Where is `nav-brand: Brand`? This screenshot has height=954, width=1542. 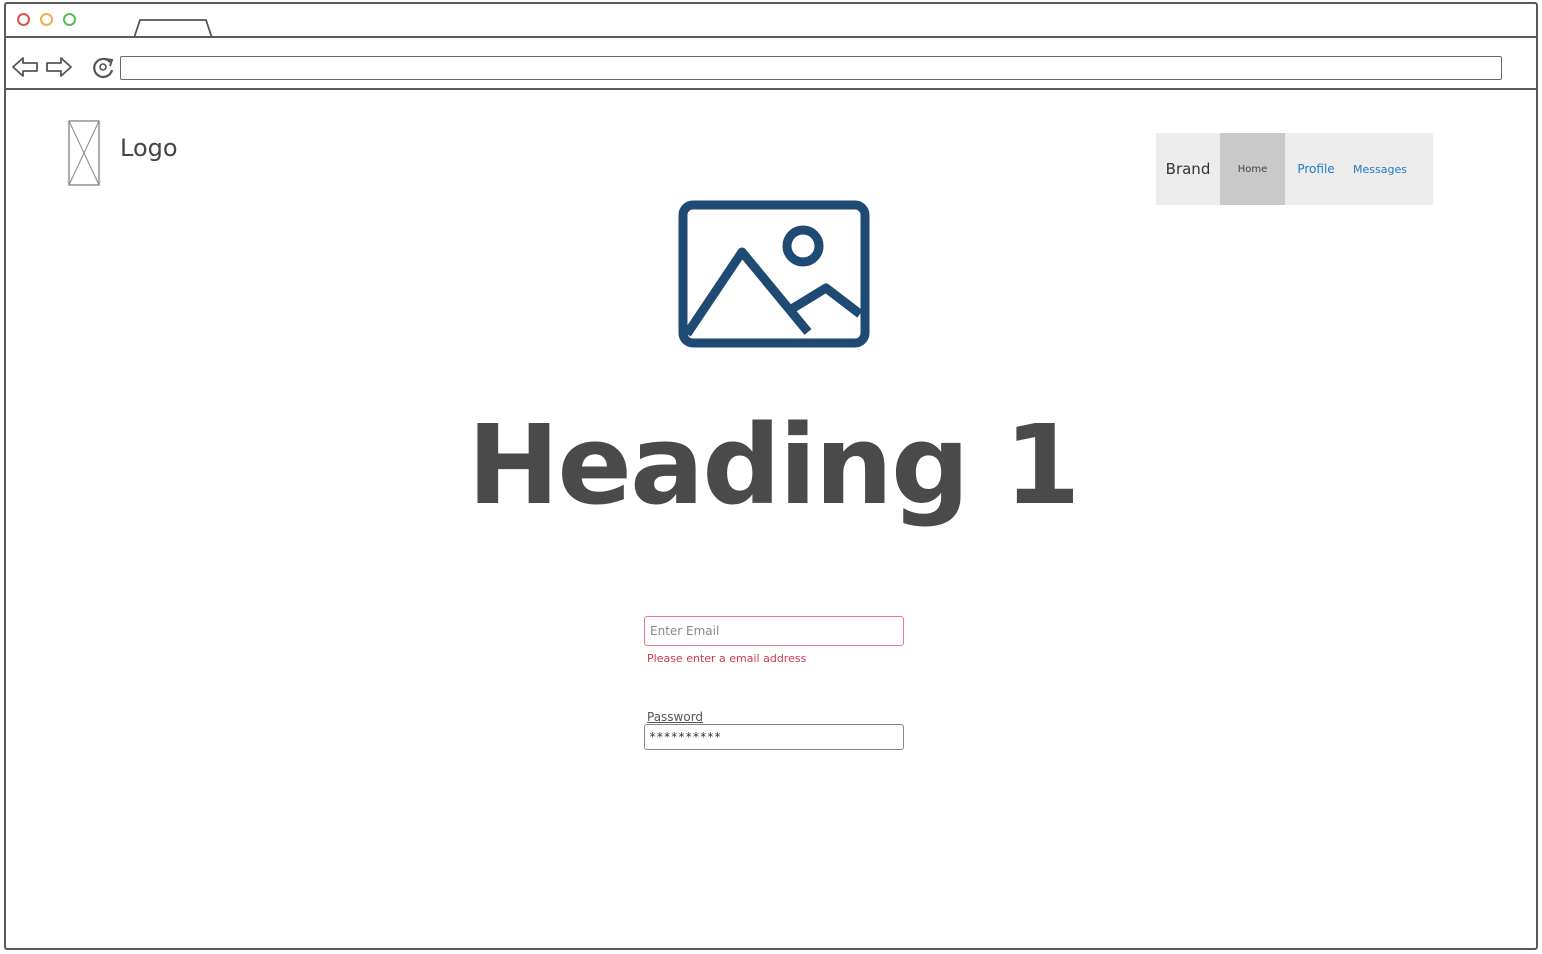 nav-brand: Brand is located at coordinates (1188, 169).